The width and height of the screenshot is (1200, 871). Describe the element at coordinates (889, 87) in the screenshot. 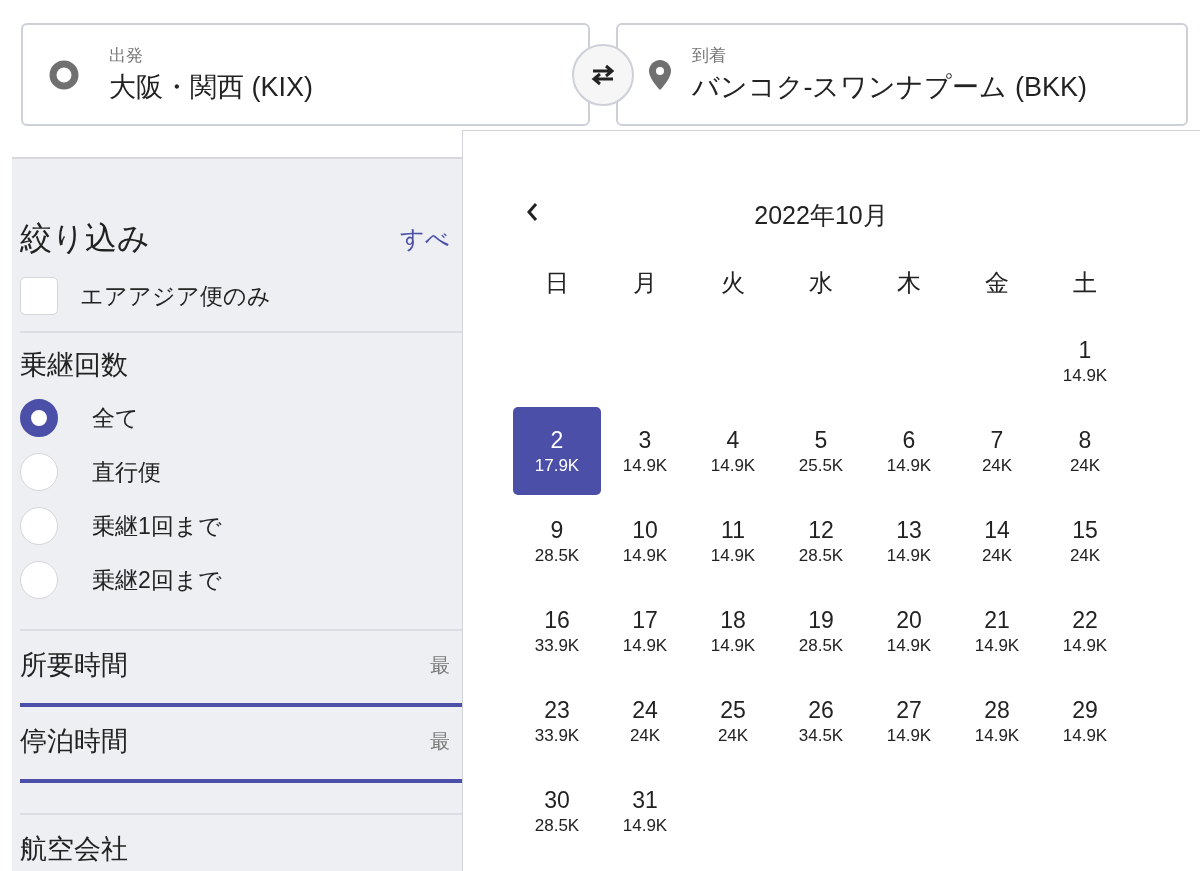

I see `field-value: バンコク-スワンナプーム (BKK)` at that location.